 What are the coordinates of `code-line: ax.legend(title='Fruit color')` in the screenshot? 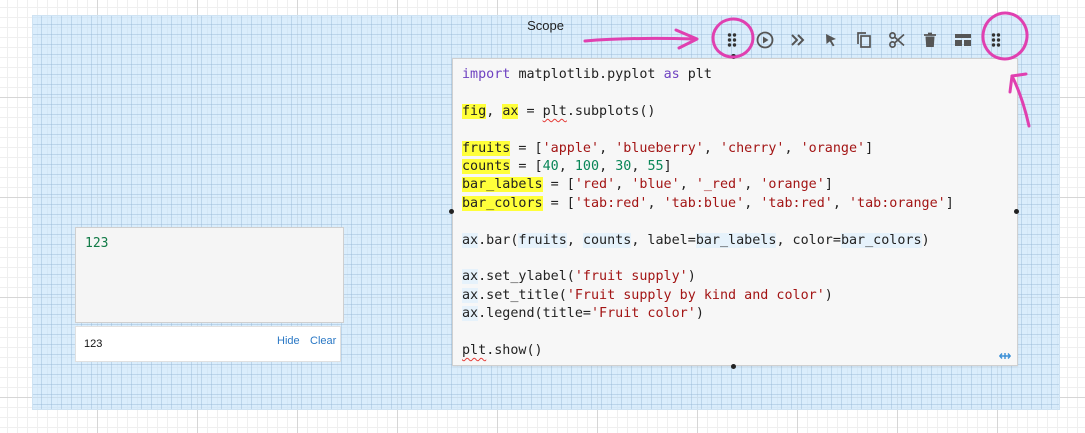 It's located at (583, 314).